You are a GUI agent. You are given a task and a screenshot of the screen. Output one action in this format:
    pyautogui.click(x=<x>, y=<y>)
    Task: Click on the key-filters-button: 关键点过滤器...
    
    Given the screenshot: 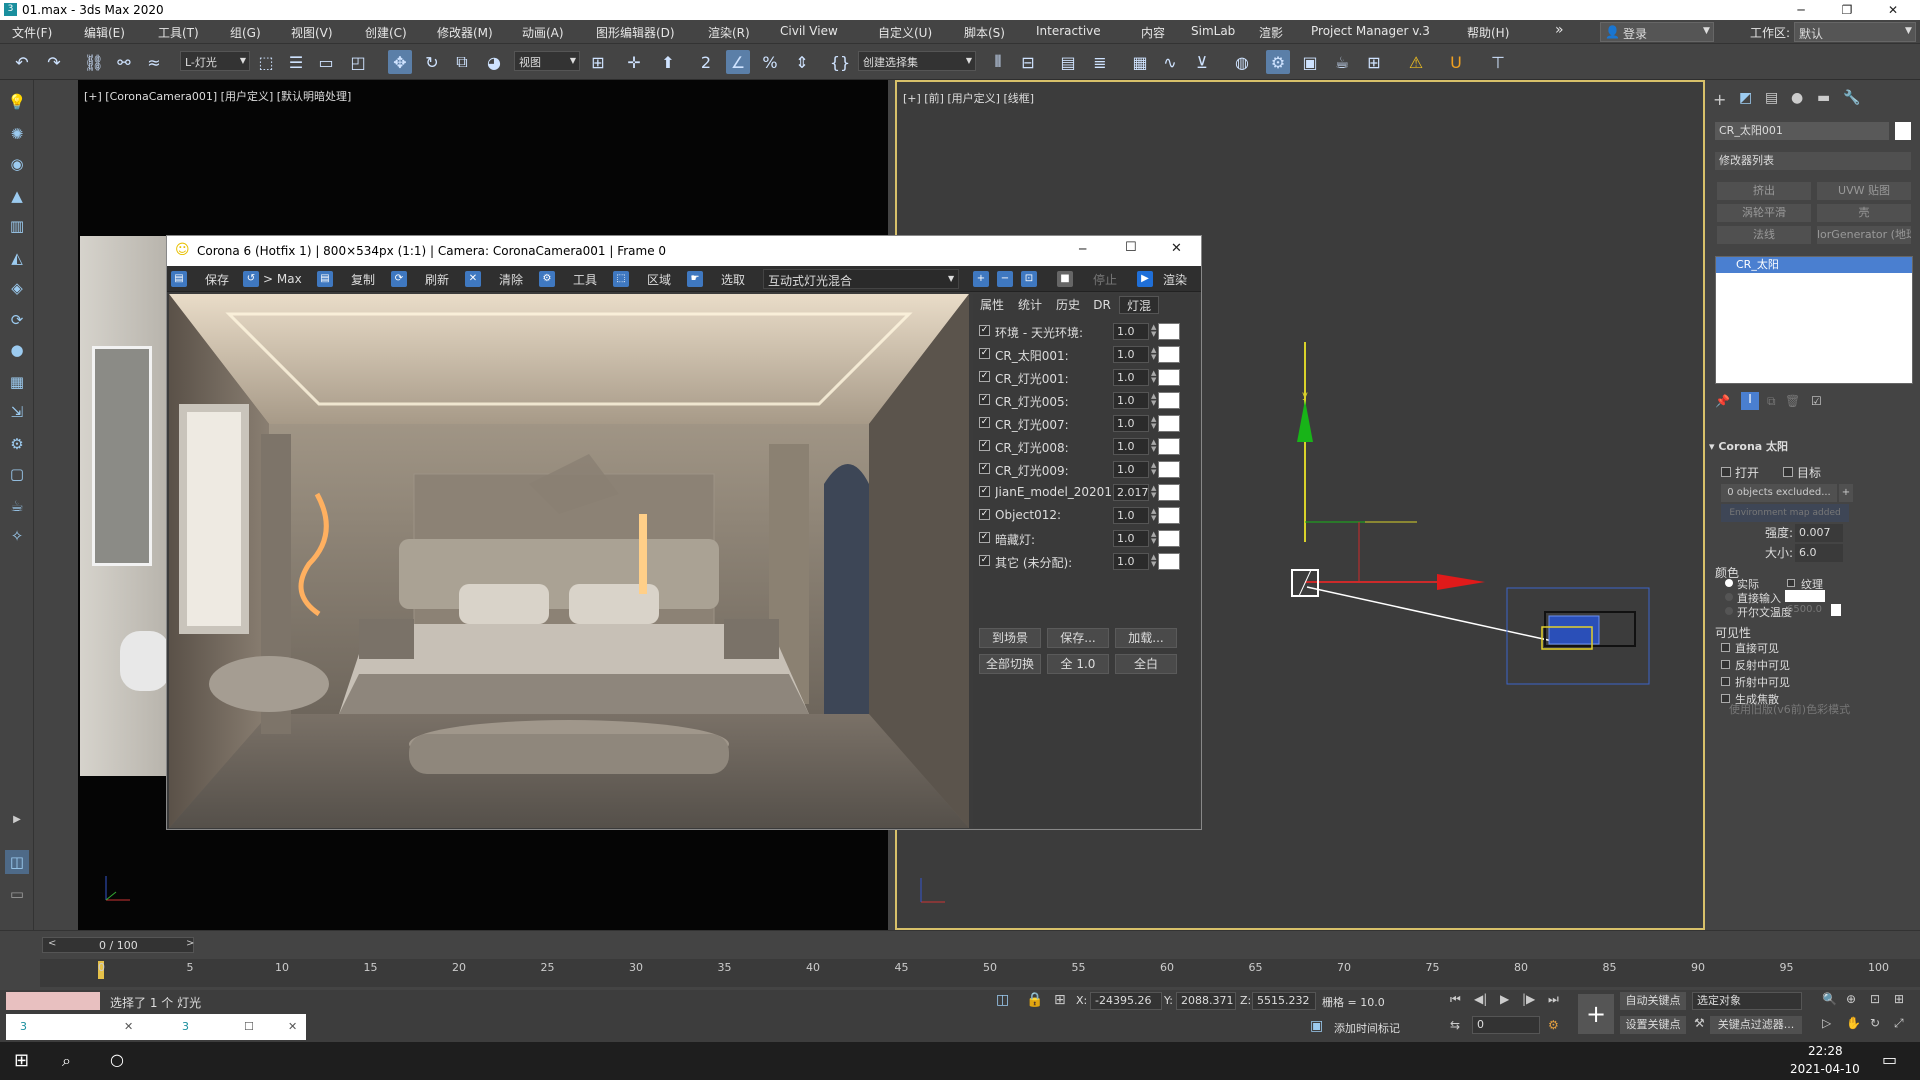 What is the action you would take?
    pyautogui.click(x=1756, y=1025)
    